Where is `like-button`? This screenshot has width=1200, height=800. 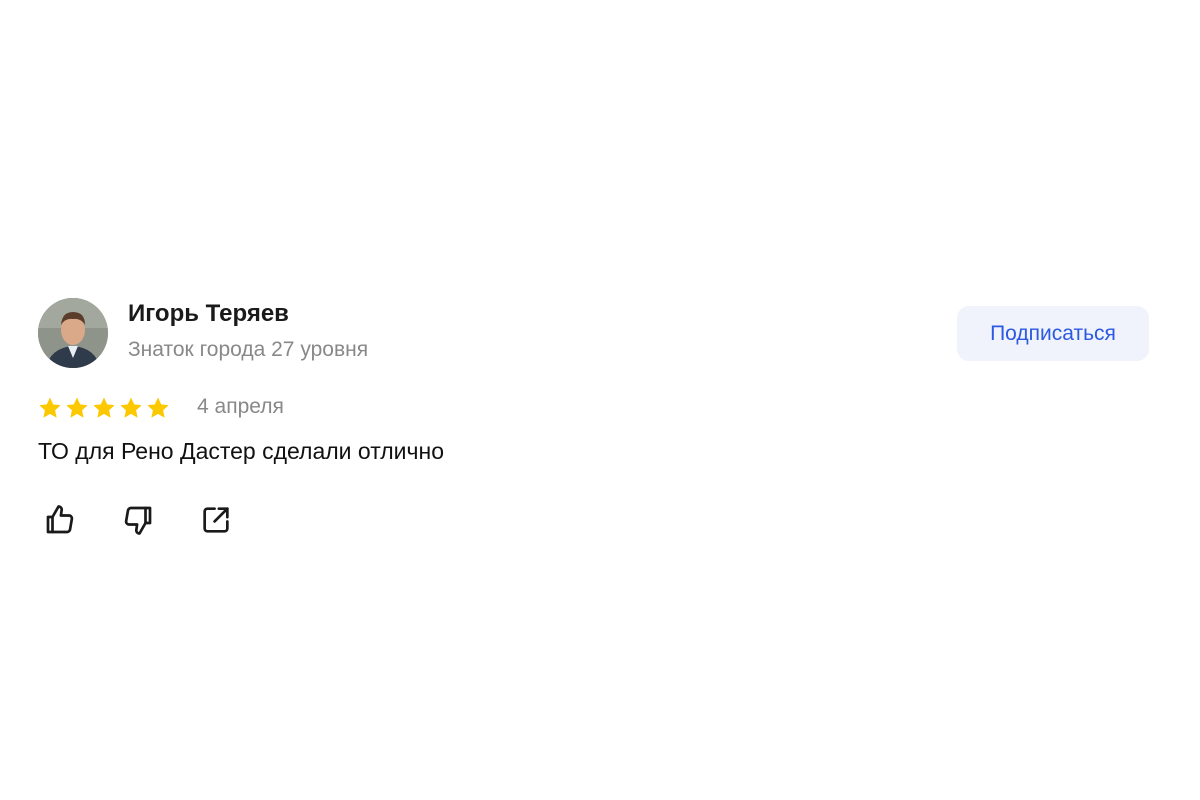
like-button is located at coordinates (60, 520).